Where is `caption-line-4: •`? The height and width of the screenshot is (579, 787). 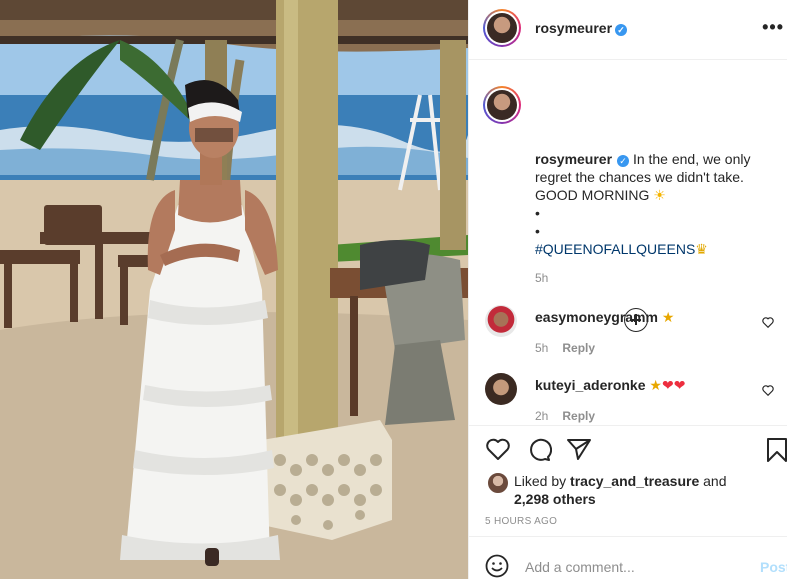 caption-line-4: • is located at coordinates (537, 231).